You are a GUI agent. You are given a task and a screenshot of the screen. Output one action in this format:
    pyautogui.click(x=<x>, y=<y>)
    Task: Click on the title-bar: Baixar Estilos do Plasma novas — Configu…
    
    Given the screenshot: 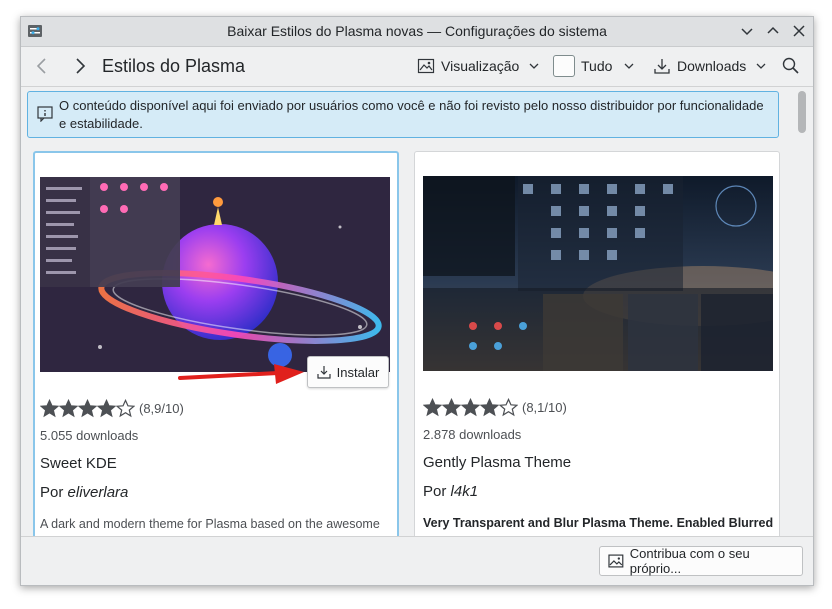 What is the action you would take?
    pyautogui.click(x=417, y=32)
    